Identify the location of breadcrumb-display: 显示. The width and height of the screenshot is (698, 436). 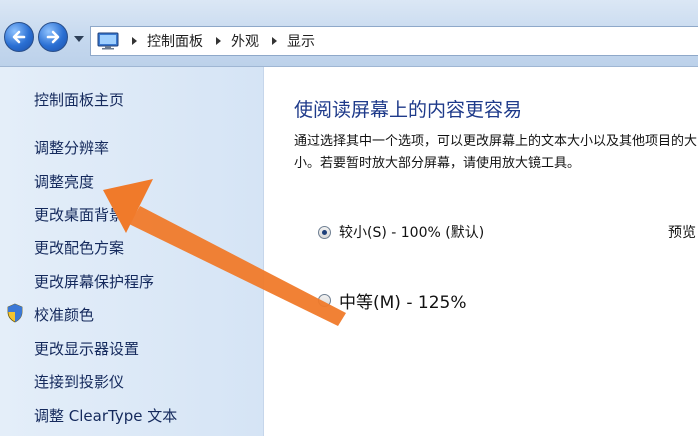
(301, 41).